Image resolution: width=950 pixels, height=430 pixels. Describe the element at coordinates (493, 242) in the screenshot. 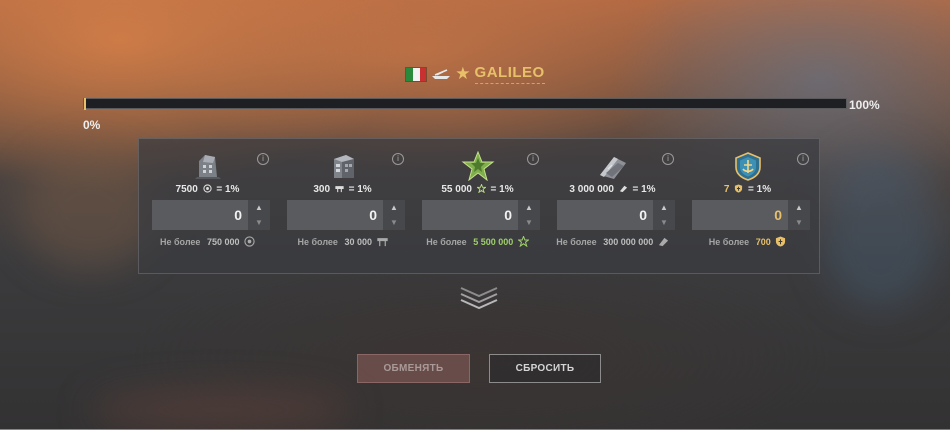

I see `limit-value: 5 500 000` at that location.